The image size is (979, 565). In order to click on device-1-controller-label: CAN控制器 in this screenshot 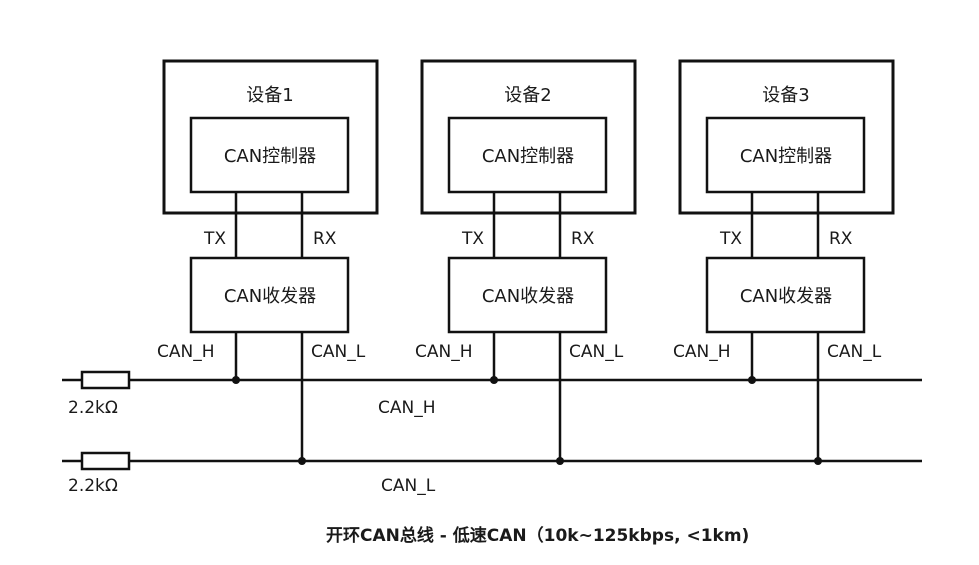, I will do `click(270, 156)`.